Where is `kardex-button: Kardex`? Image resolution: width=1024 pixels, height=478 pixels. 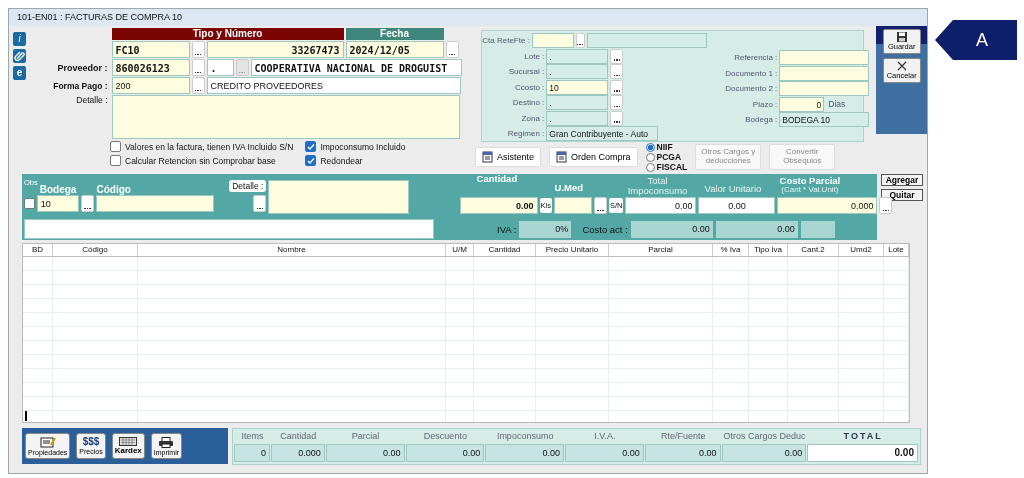
kardex-button: Kardex is located at coordinates (128, 446).